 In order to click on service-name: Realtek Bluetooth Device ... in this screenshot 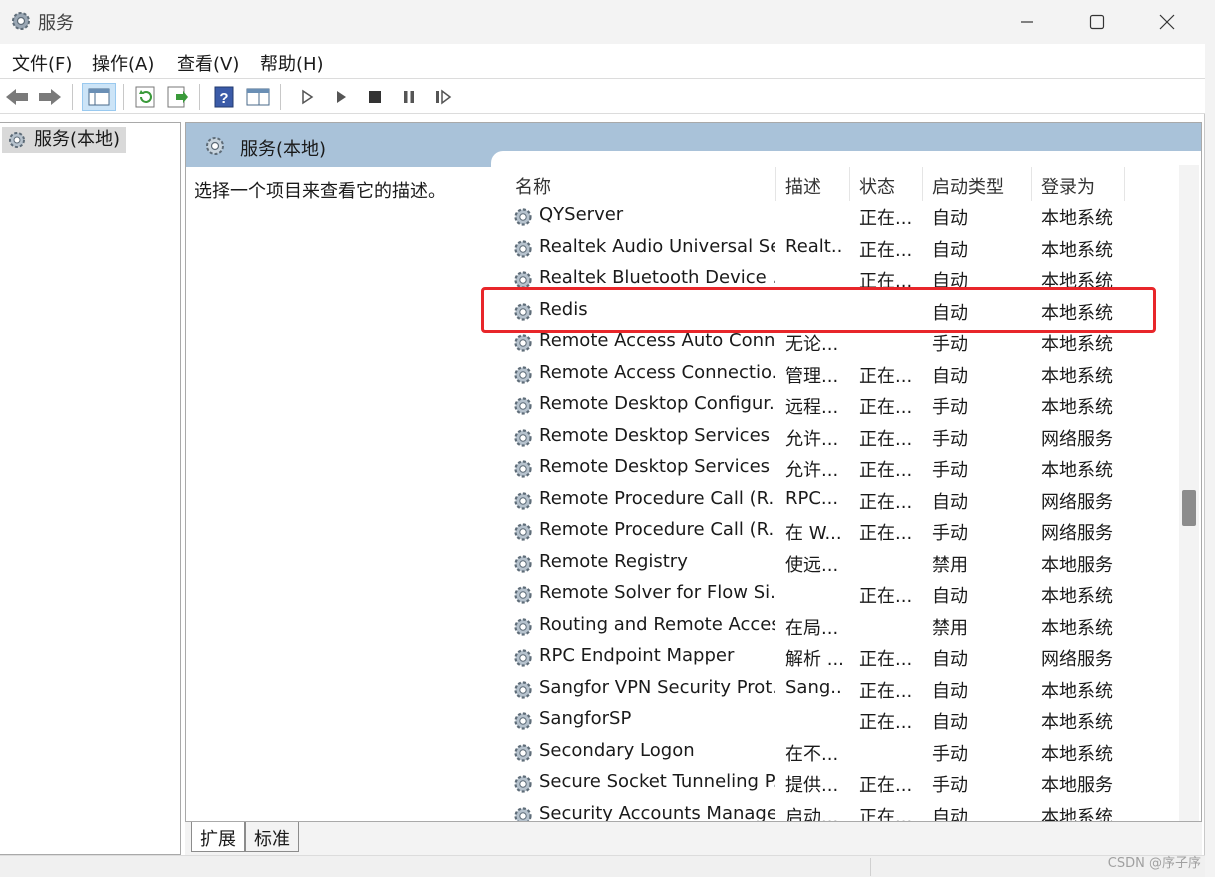, I will do `click(657, 277)`.